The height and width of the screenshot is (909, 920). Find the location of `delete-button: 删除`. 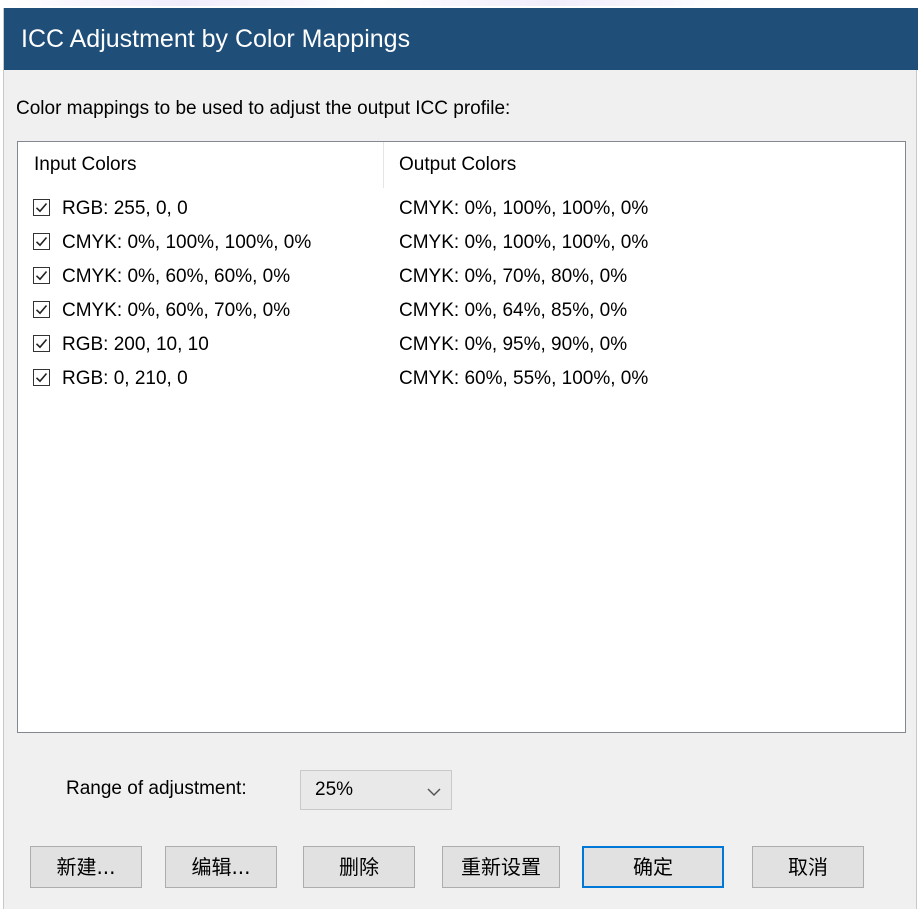

delete-button: 删除 is located at coordinates (359, 867).